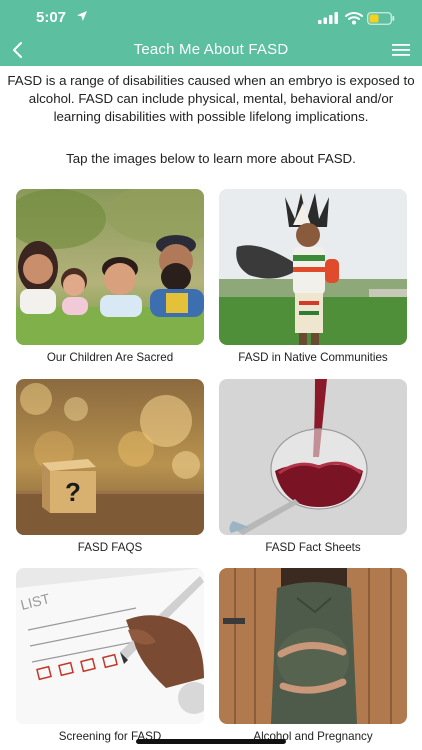 This screenshot has width=422, height=750. Describe the element at coordinates (82, 16) in the screenshot. I see `location-arrow-icon` at that location.